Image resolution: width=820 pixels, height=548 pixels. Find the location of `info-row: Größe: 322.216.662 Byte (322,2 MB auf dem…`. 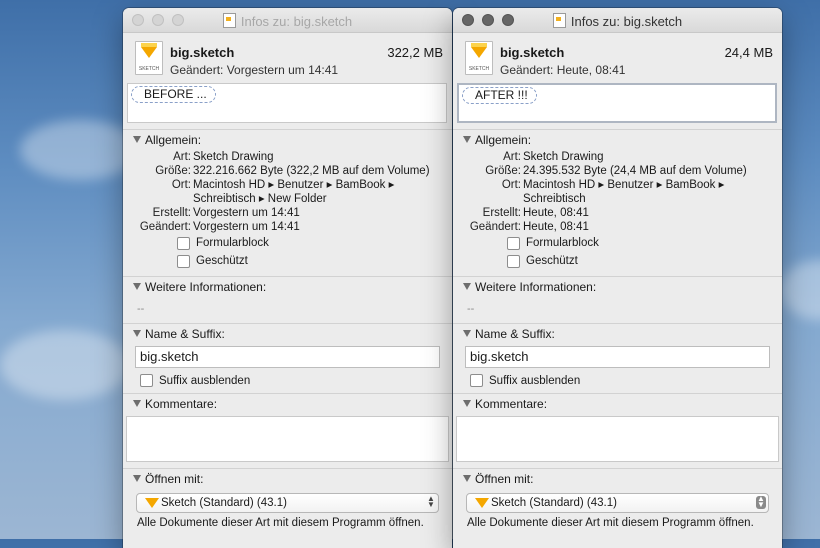

info-row: Größe: 322.216.662 Byte (322,2 MB auf dem… is located at coordinates (287, 171).